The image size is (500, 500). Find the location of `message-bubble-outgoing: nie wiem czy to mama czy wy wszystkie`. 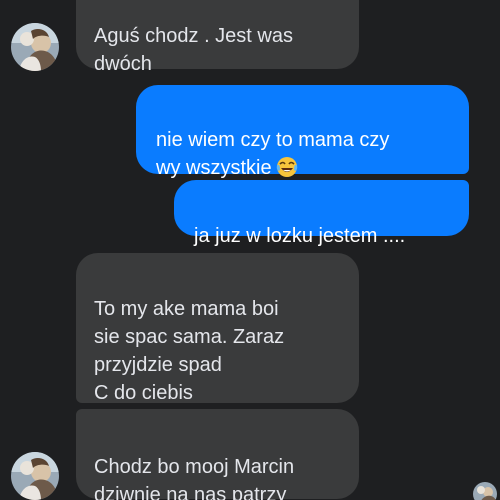

message-bubble-outgoing: nie wiem czy to mama czy wy wszystkie is located at coordinates (302, 132).